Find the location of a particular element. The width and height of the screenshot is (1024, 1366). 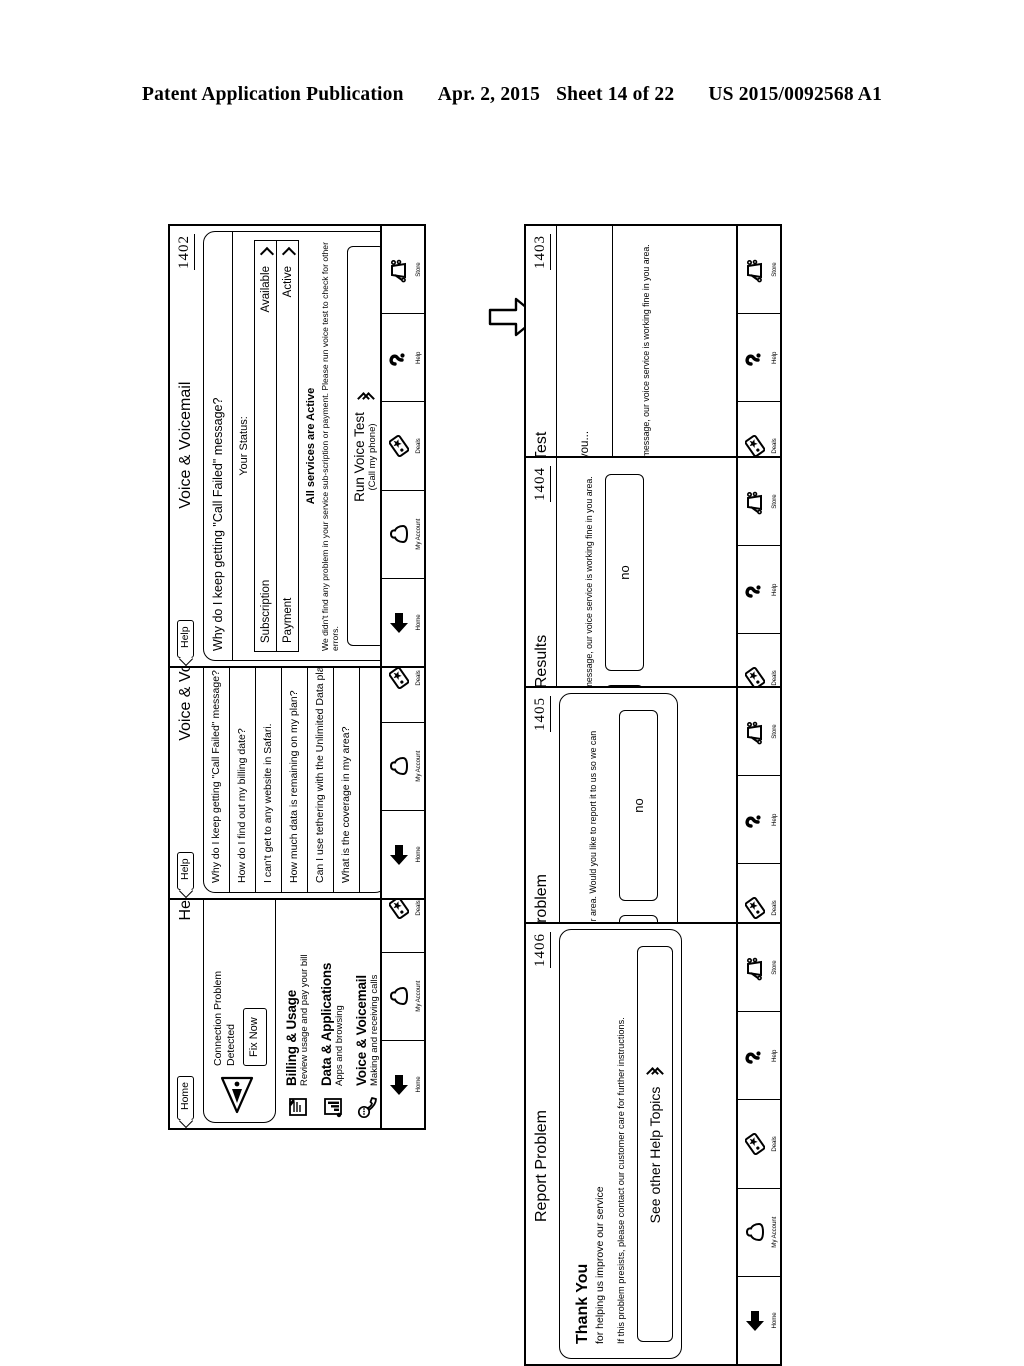

page-title: Voice & Voicemail is located at coordinates (185, 445).